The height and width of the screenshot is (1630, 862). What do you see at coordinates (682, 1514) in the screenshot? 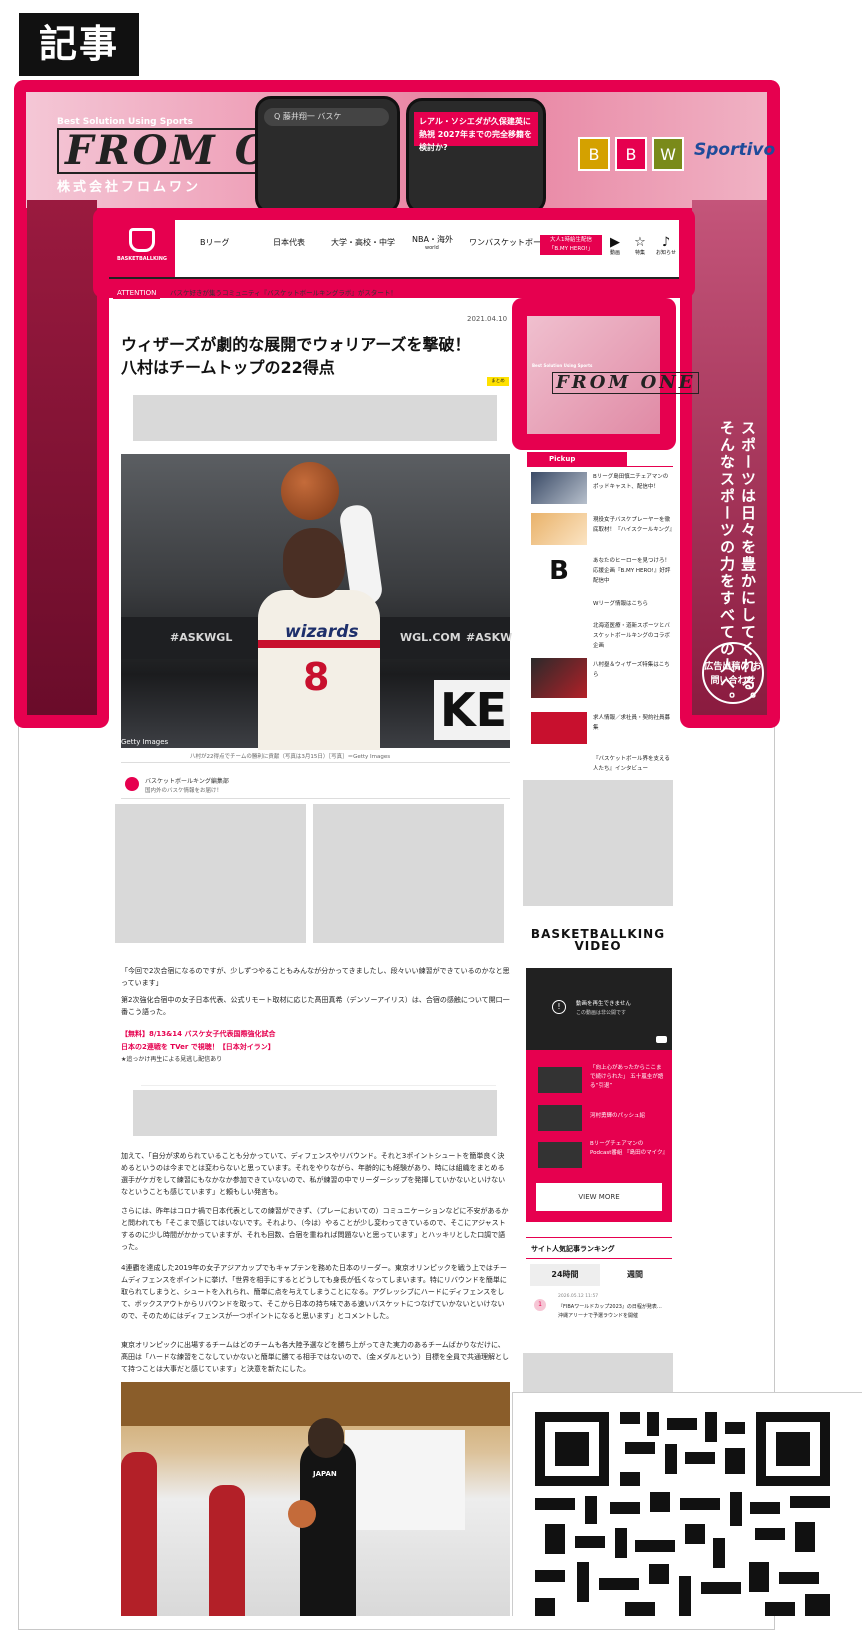
I see `qr-code-icon` at bounding box center [682, 1514].